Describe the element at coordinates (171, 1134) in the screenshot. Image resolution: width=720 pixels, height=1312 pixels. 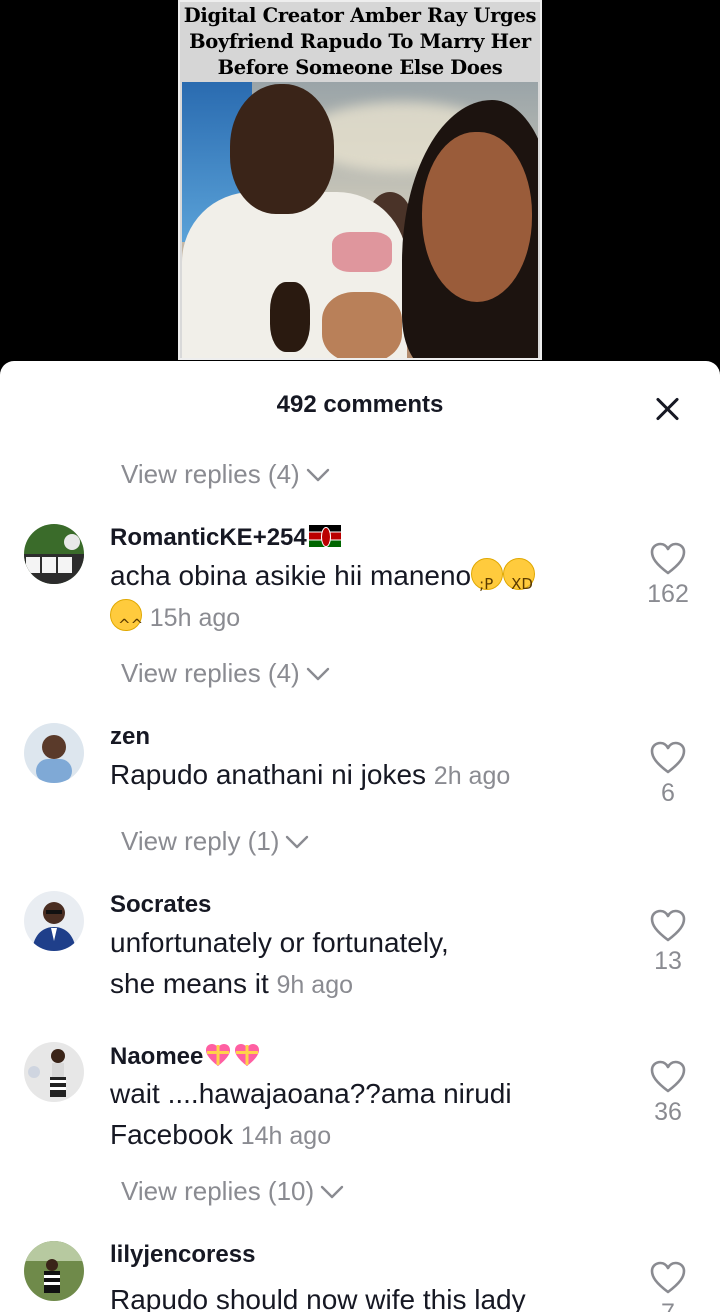
I see `comment-body: Facebook` at that location.